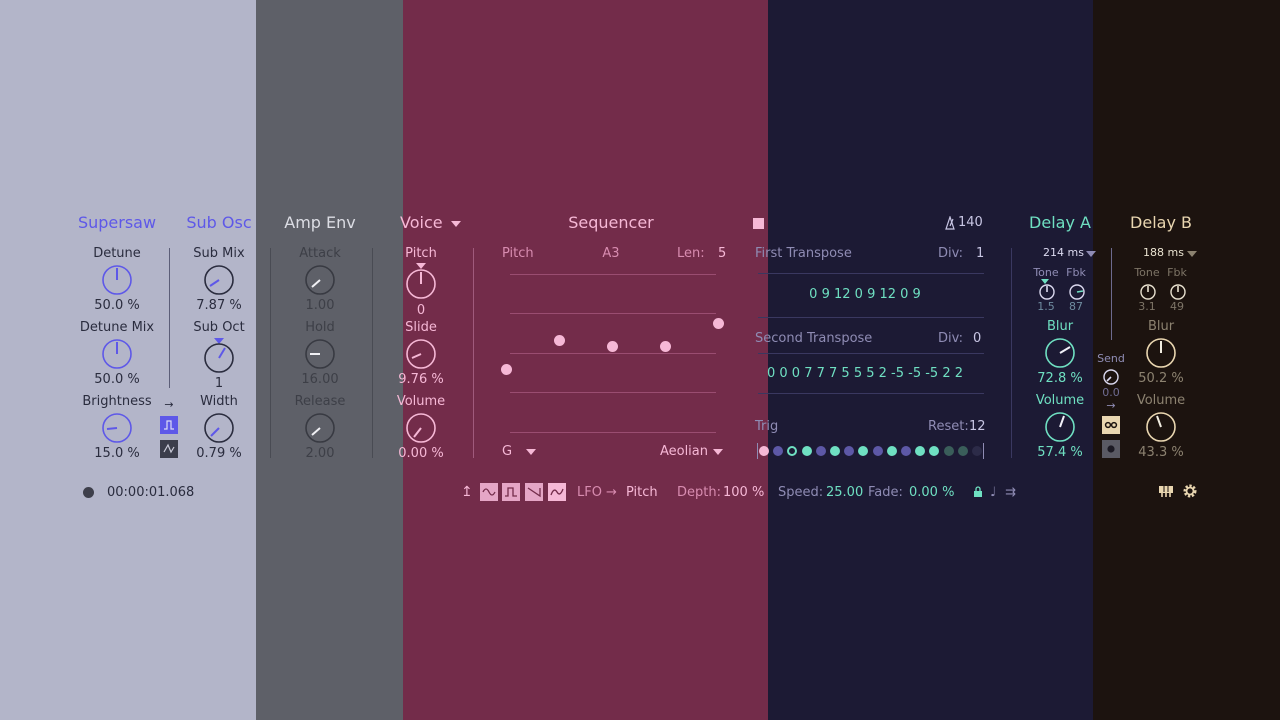 The width and height of the screenshot is (1280, 720). I want to click on delay-a-fbk-label: Fbk, so click(1076, 272).